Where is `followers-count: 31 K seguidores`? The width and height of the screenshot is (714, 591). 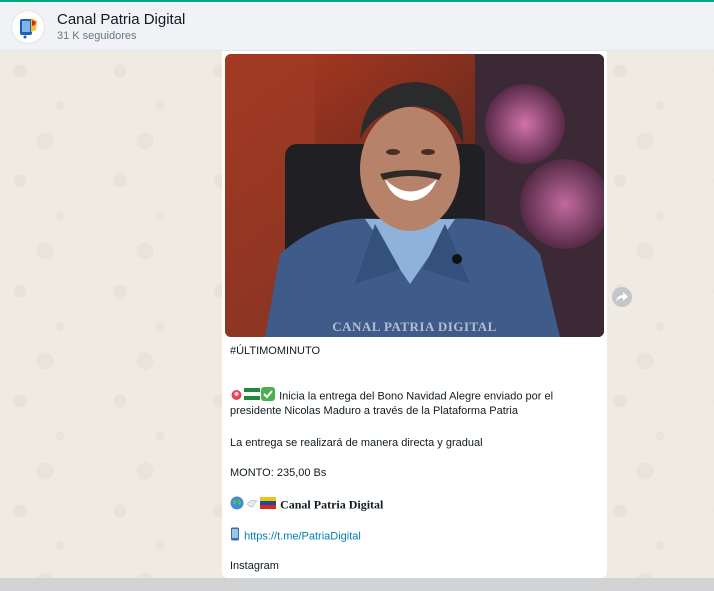 followers-count: 31 K seguidores is located at coordinates (97, 36).